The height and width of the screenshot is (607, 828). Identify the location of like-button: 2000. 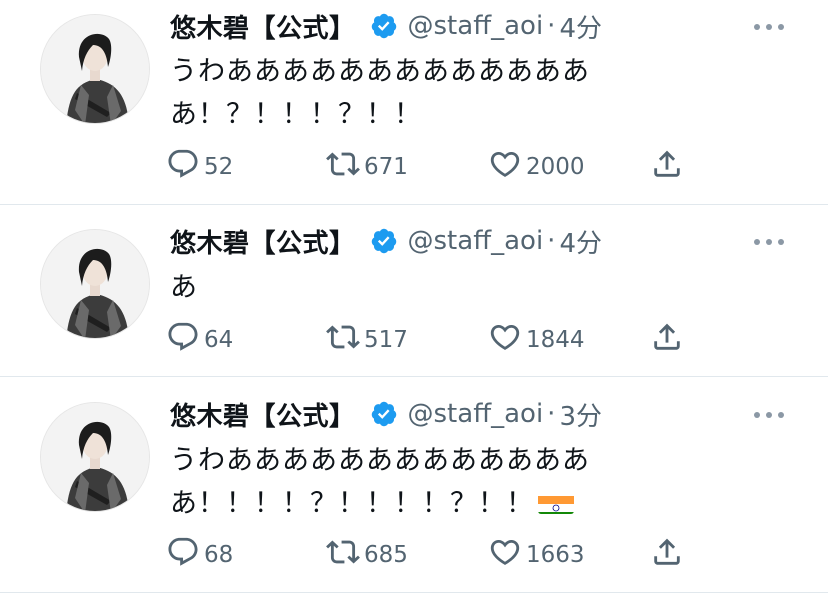
(536, 167).